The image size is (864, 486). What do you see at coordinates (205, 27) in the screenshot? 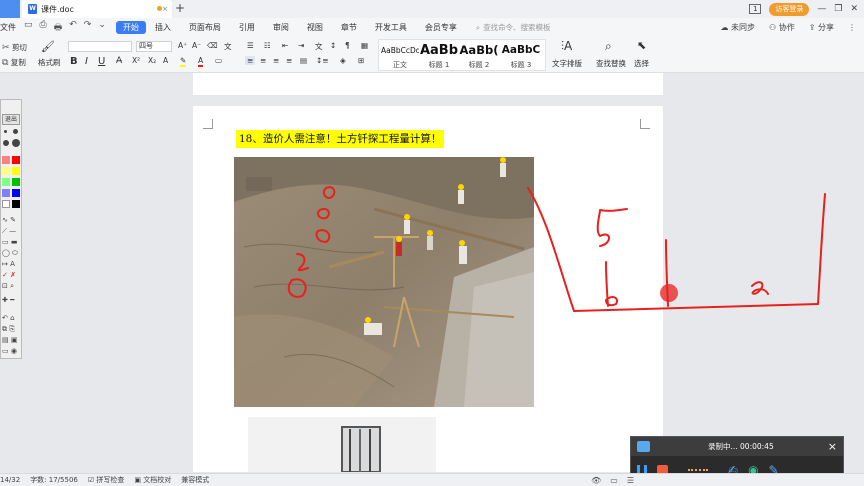
I see `menu-tab-page-layout: 页面布局` at bounding box center [205, 27].